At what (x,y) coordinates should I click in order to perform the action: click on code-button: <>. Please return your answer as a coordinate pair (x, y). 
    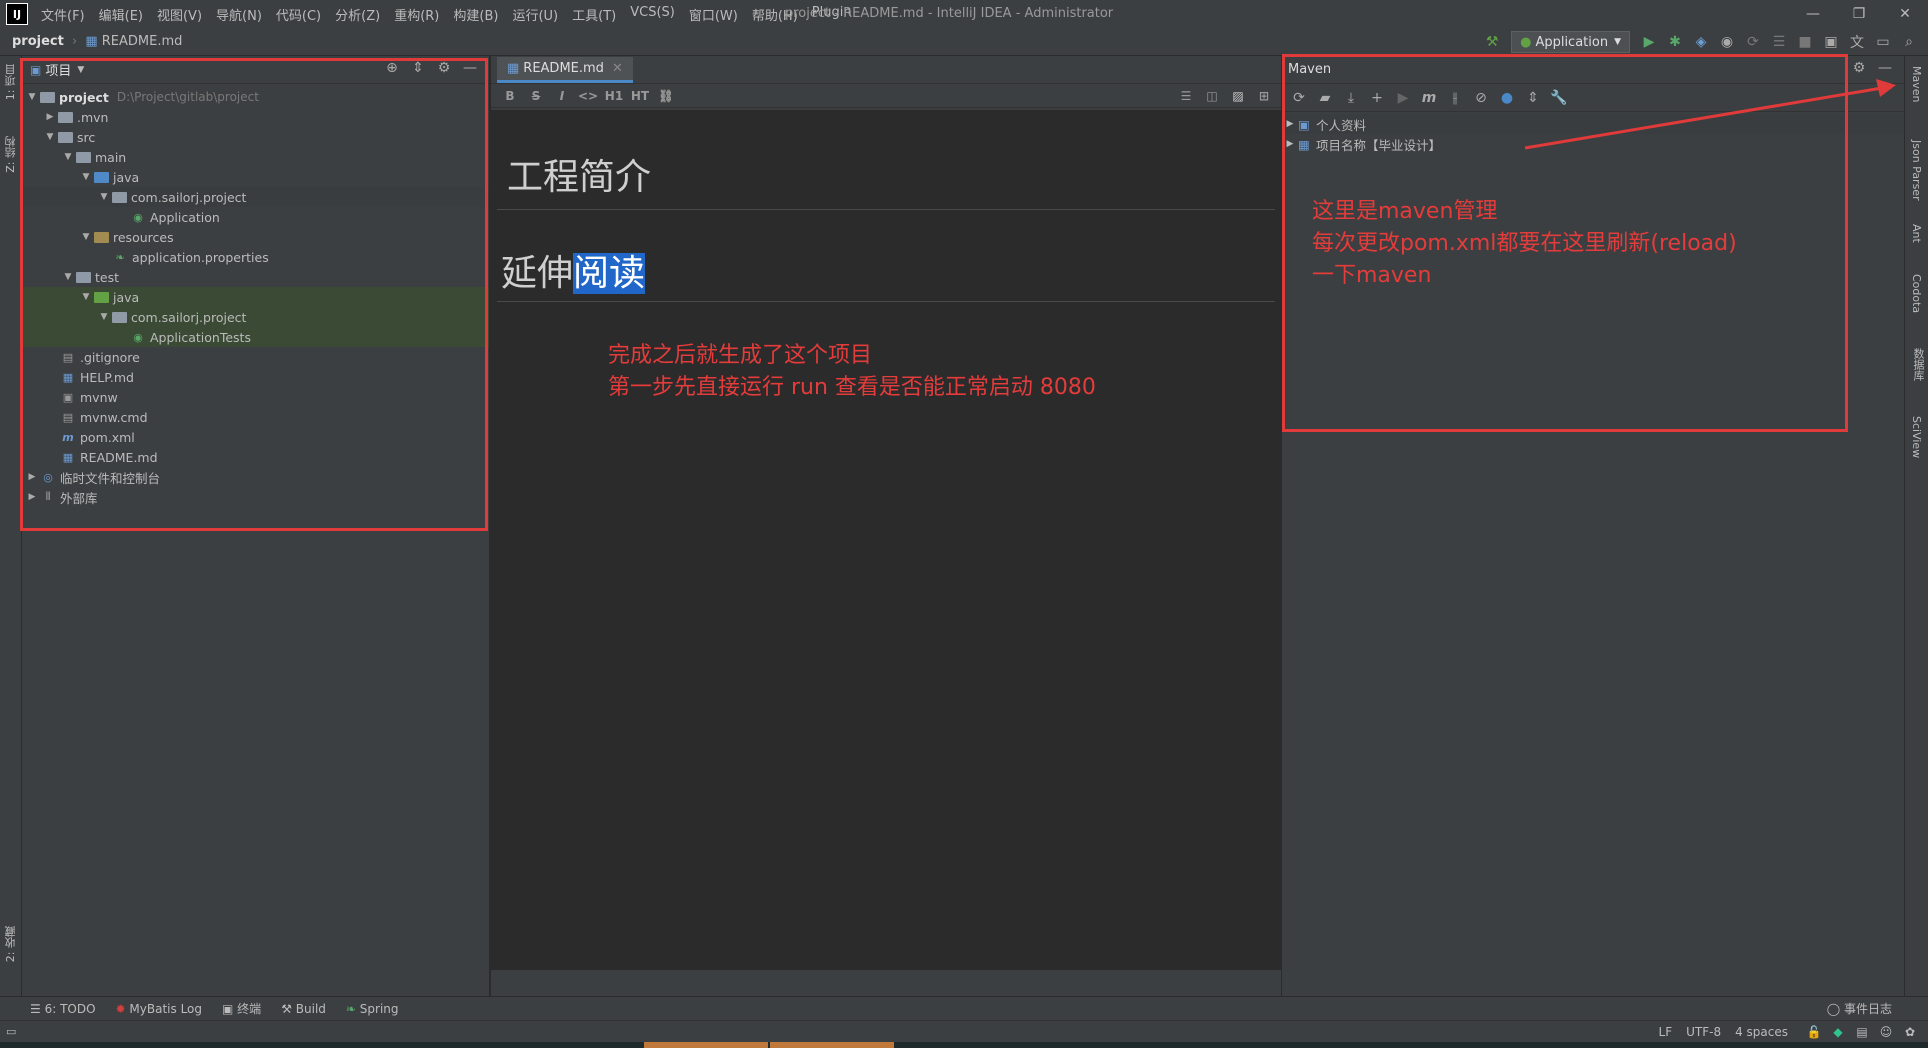
    Looking at the image, I should click on (588, 96).